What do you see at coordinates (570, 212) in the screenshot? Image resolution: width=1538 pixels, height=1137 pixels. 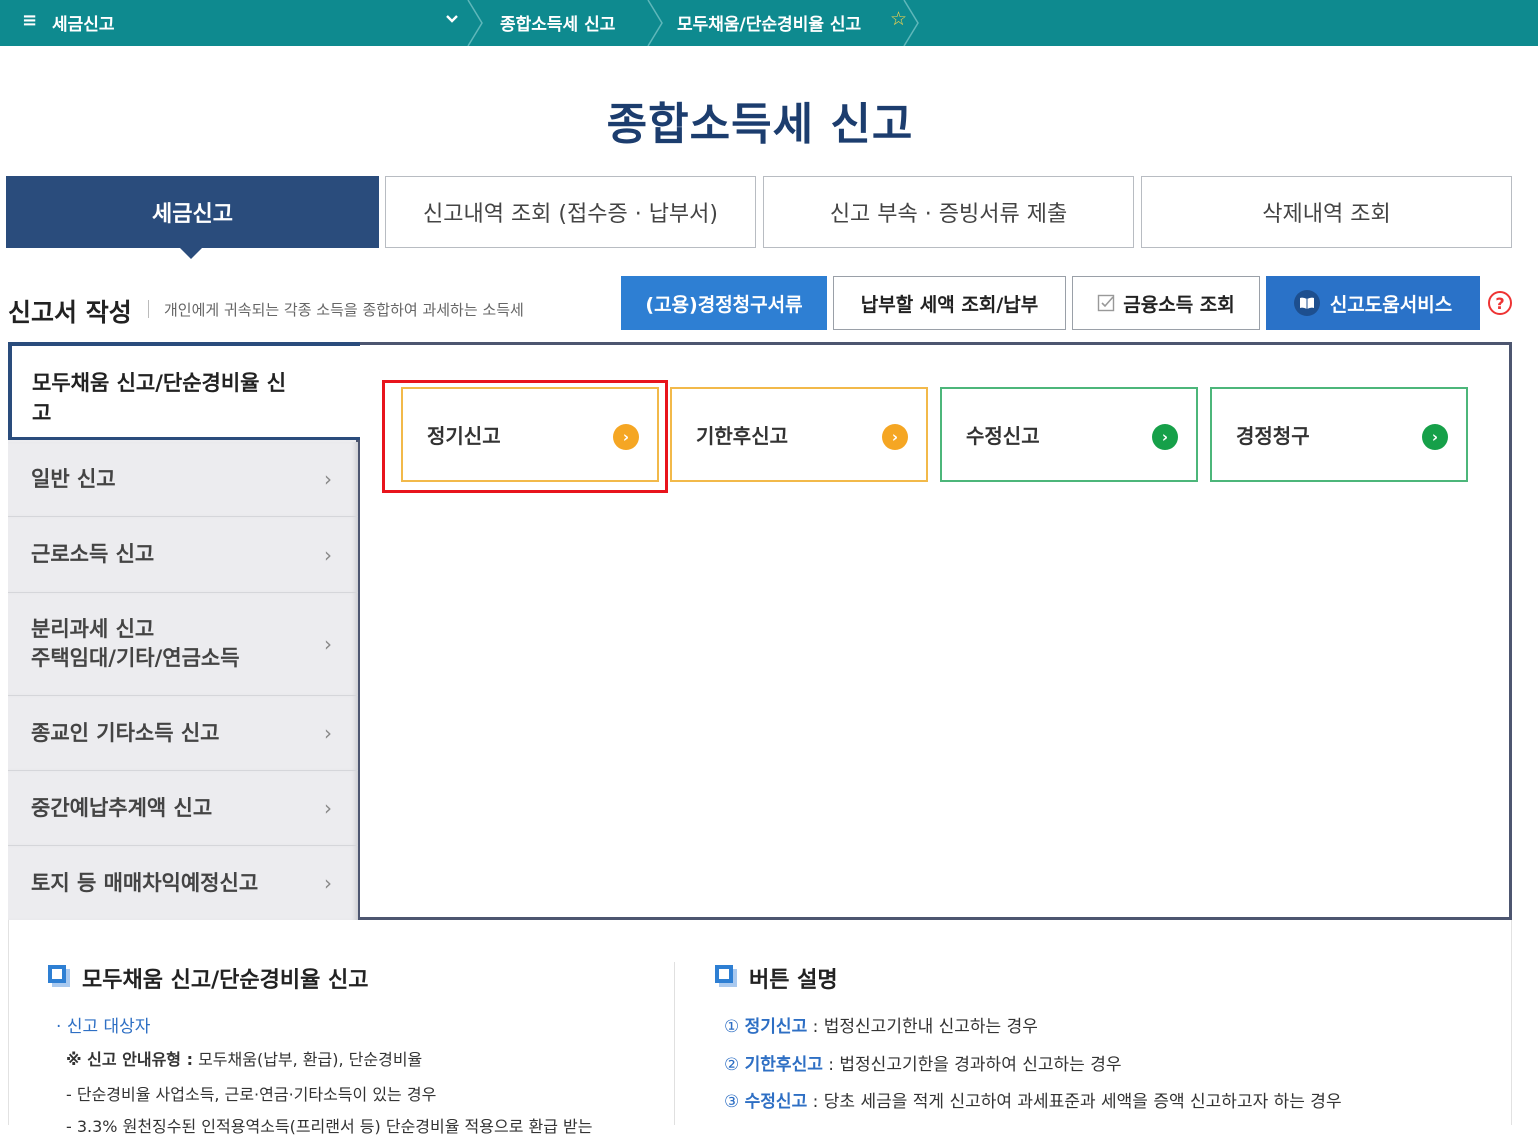 I see `tab-filing-history: 신고내역 조회 (접수증 · 납부서)` at bounding box center [570, 212].